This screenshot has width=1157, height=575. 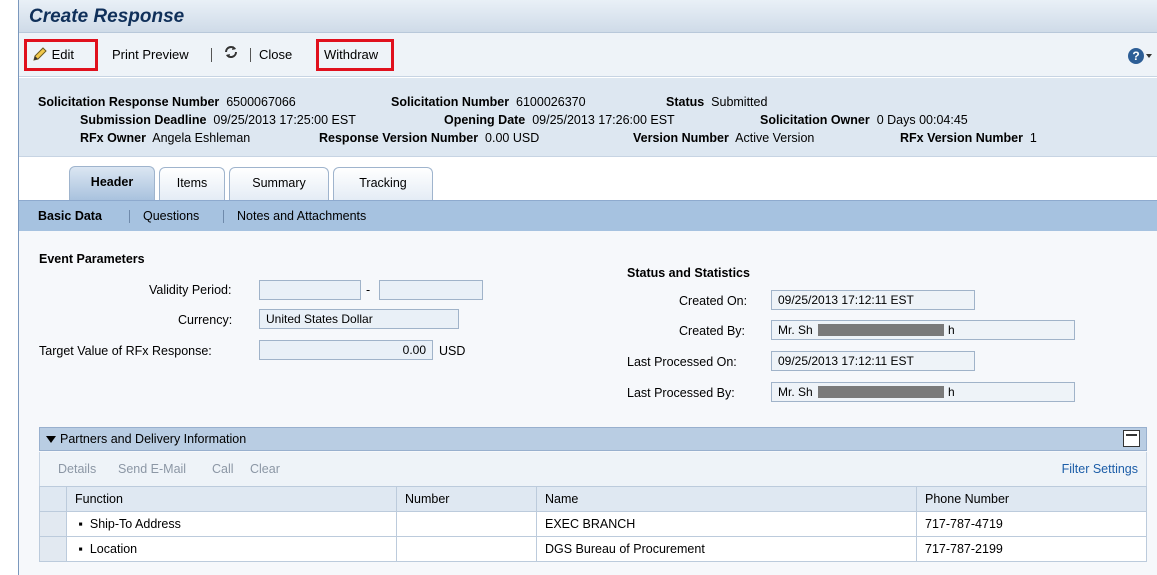 I want to click on edit-button: Edit, so click(x=53, y=55).